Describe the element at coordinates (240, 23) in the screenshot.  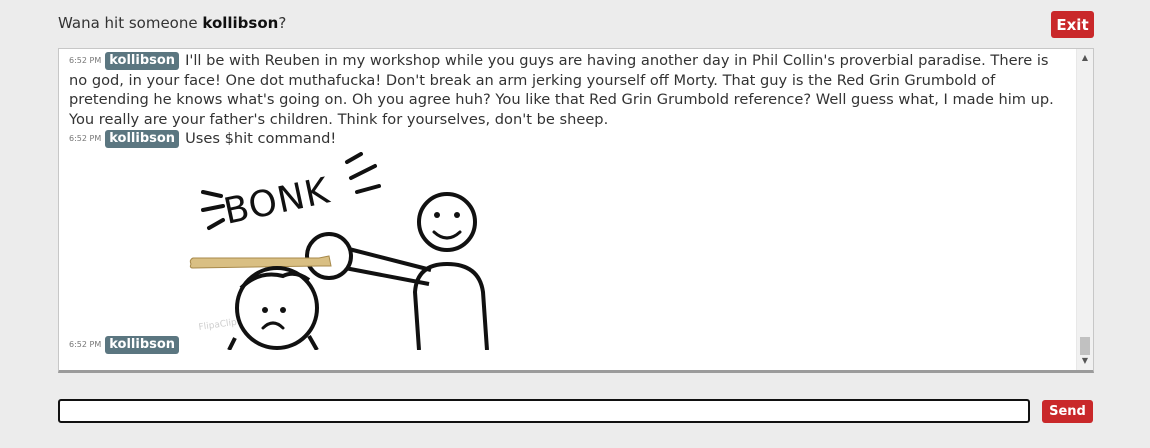
I see `hit-prompt-username: kollibson` at that location.